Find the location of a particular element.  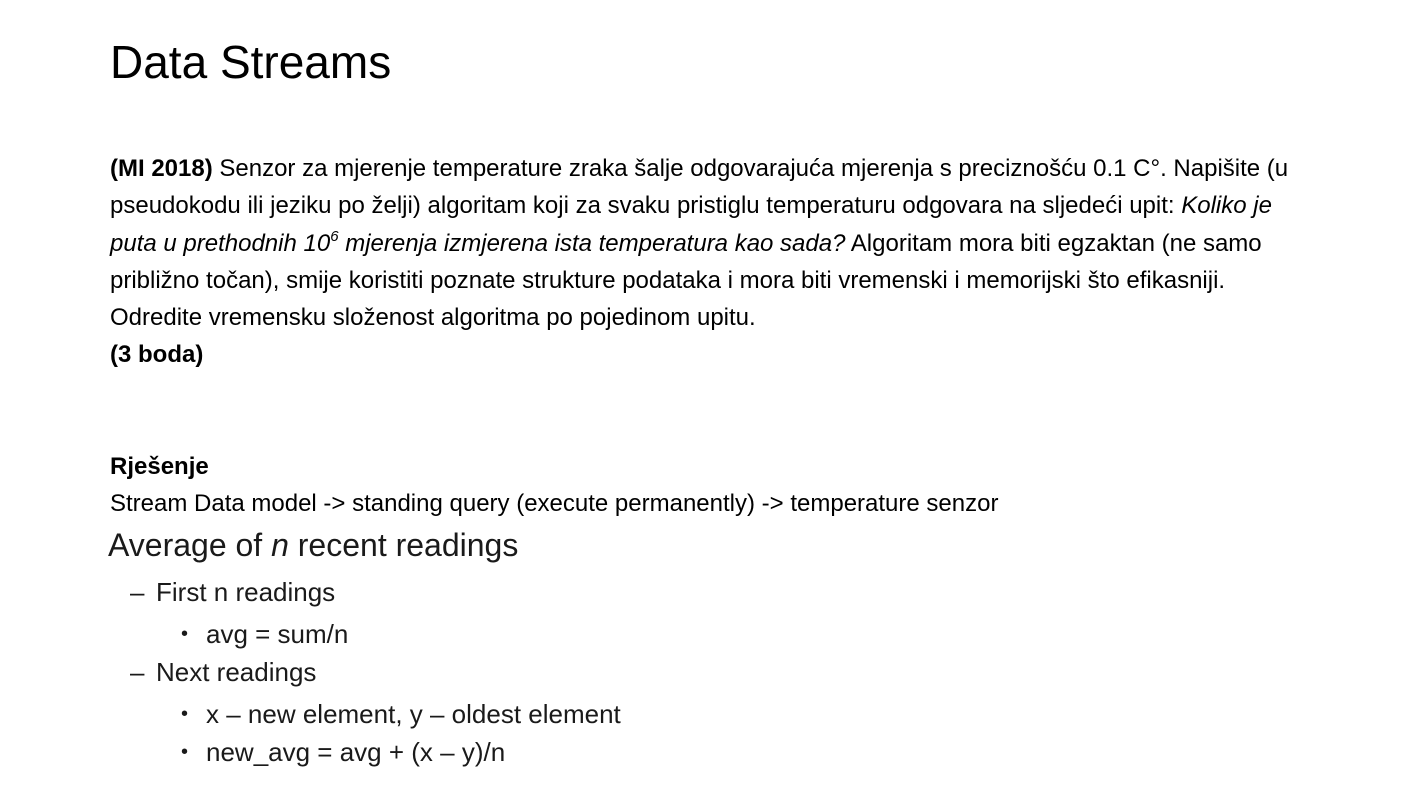

query-exponent: 6 is located at coordinates (334, 236).